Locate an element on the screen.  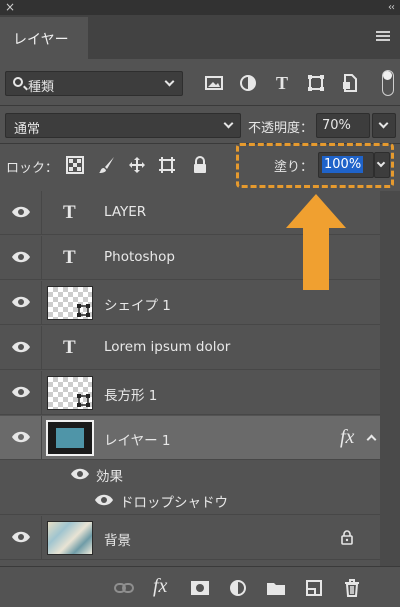
lock-row: ロック： 塗り： 100% is located at coordinates (200, 166).